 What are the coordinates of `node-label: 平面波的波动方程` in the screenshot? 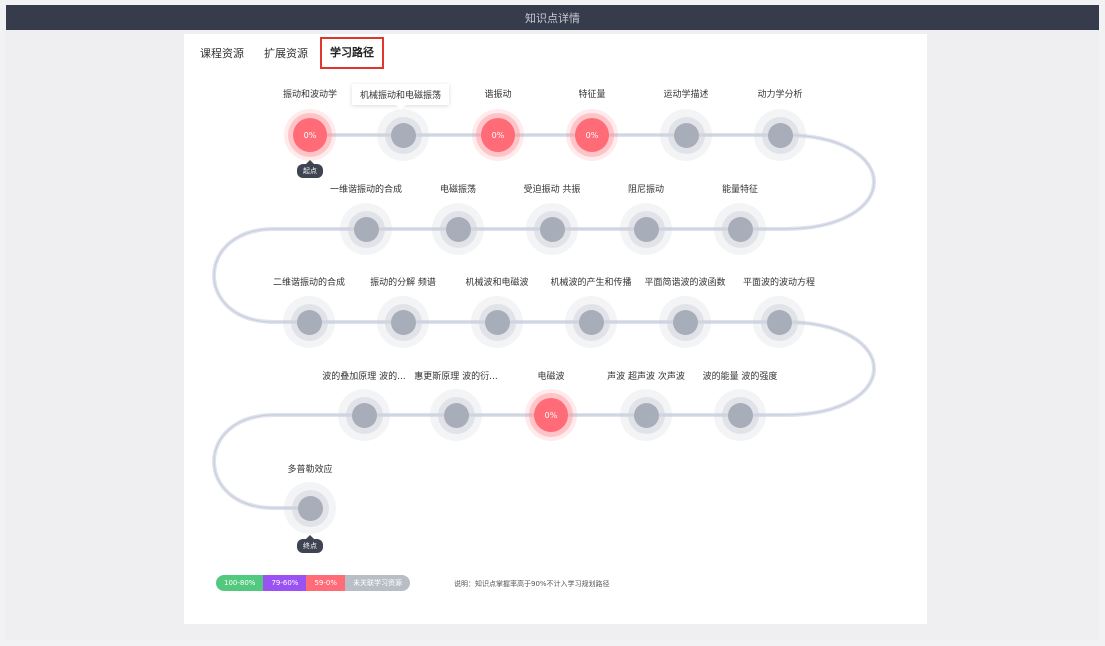 It's located at (779, 283).